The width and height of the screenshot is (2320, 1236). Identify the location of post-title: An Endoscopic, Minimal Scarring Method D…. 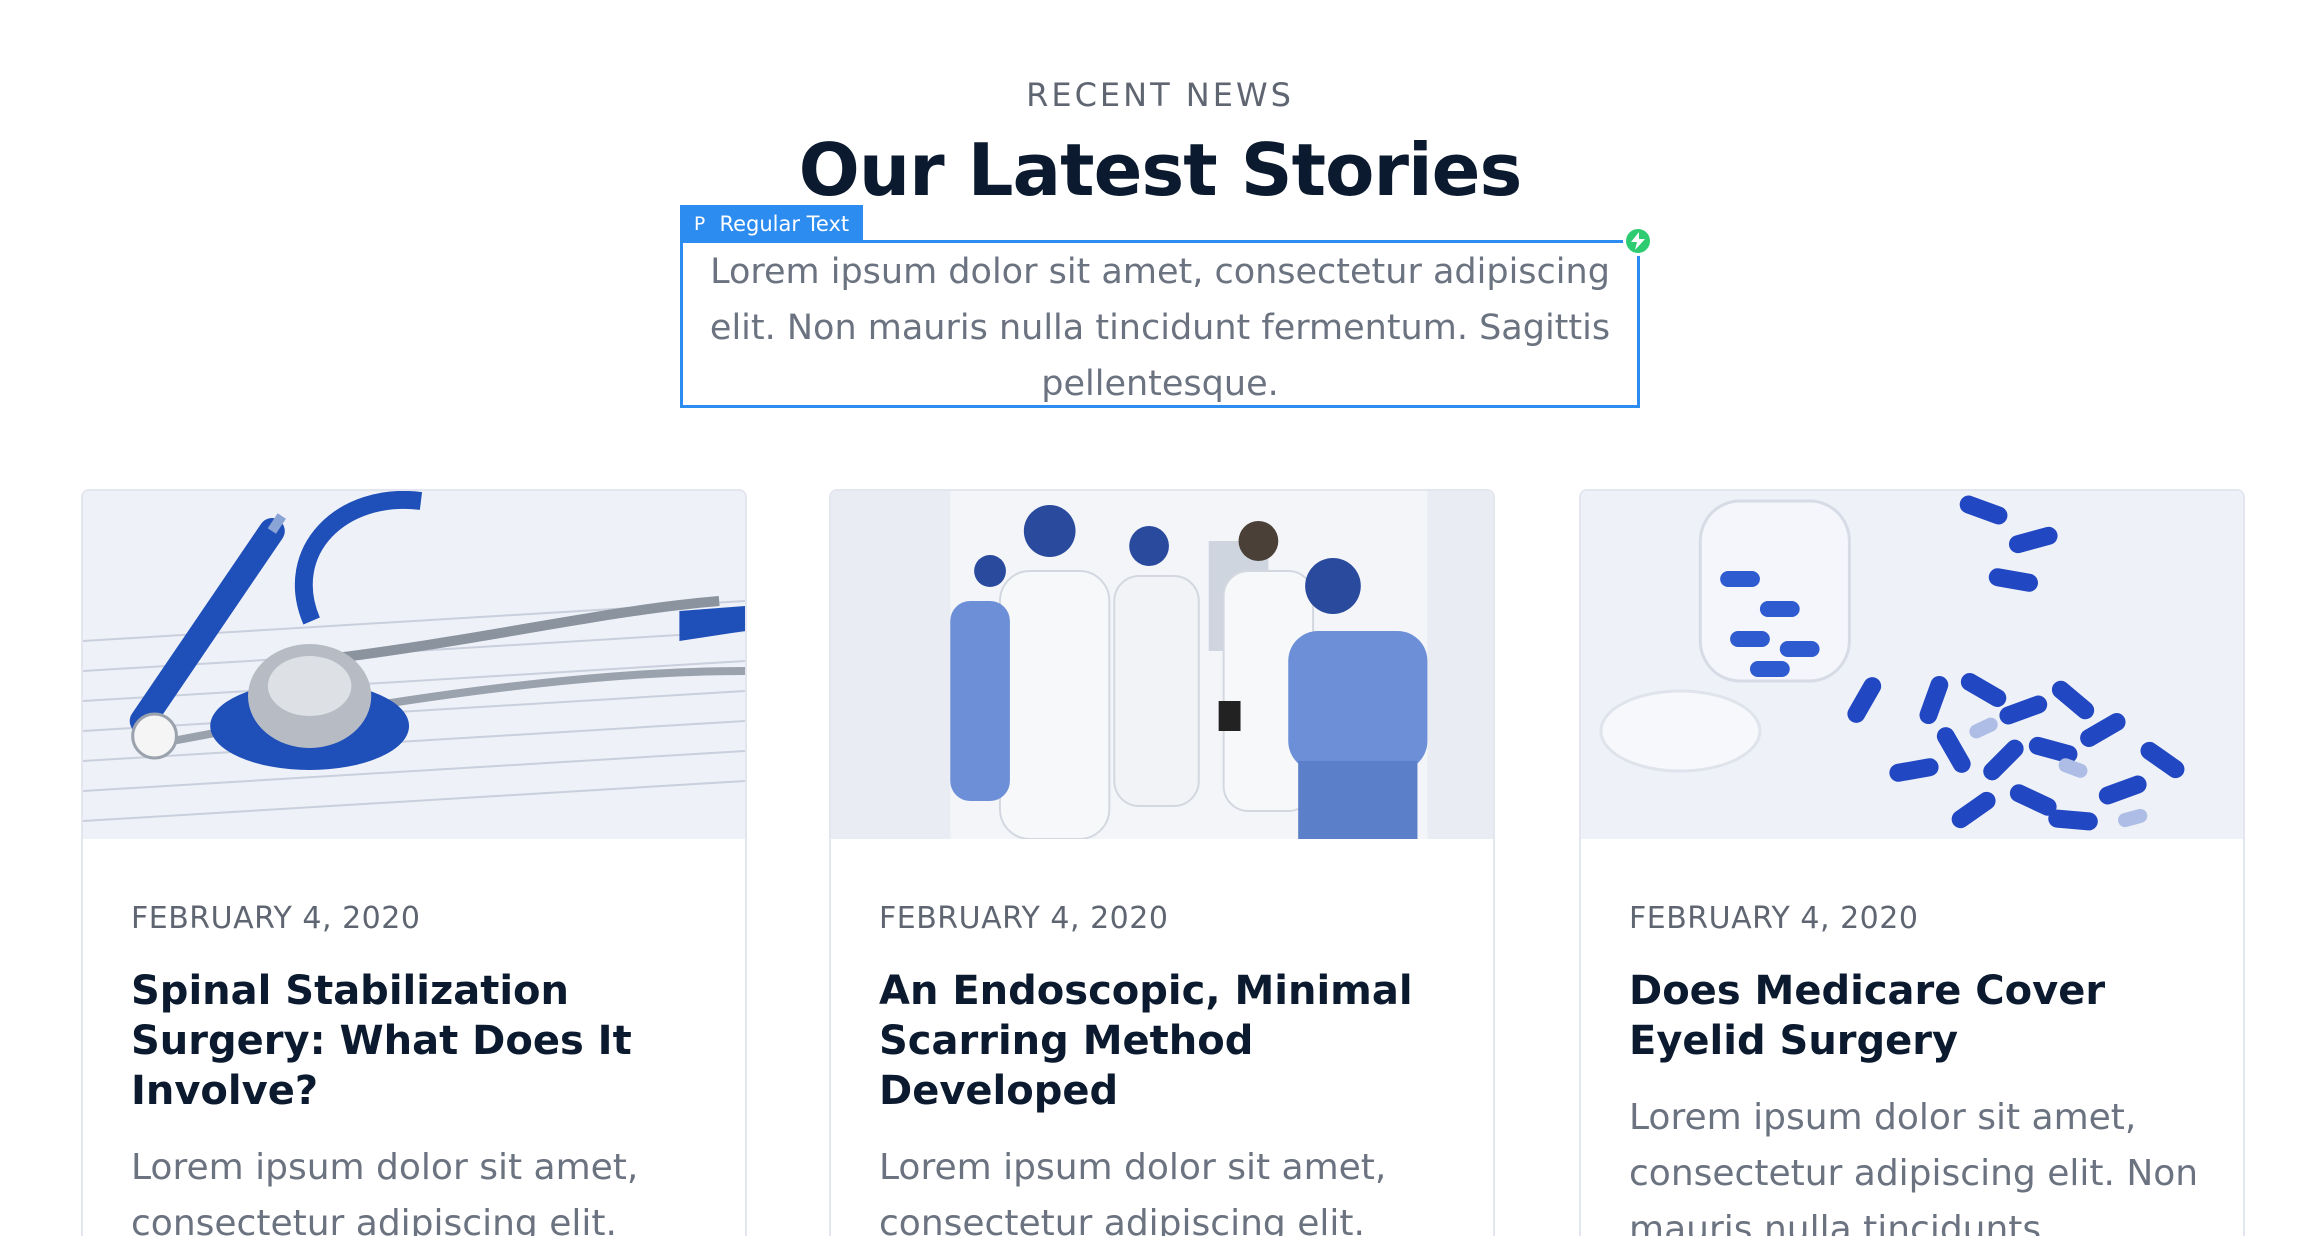
(1166, 1041).